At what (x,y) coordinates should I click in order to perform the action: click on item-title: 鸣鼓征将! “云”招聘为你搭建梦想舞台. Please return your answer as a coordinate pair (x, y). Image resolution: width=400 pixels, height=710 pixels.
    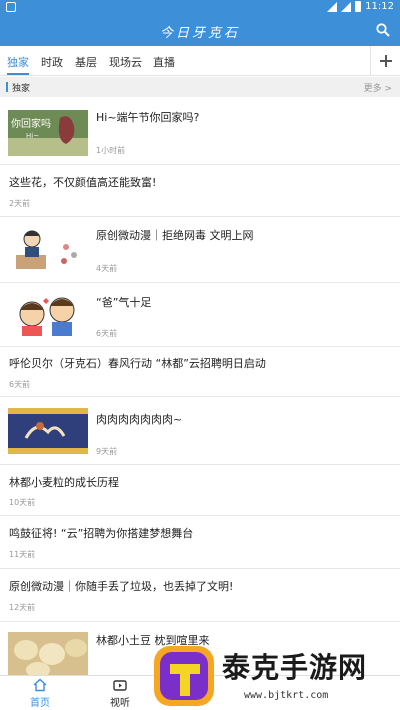
    Looking at the image, I should click on (101, 533).